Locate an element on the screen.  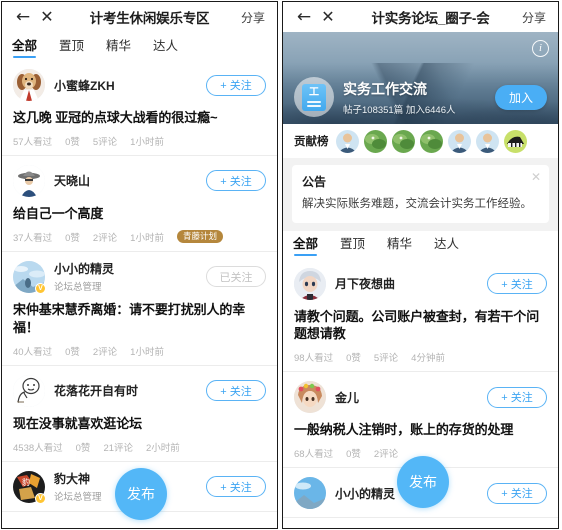
join-button: 加入 is located at coordinates (521, 97).